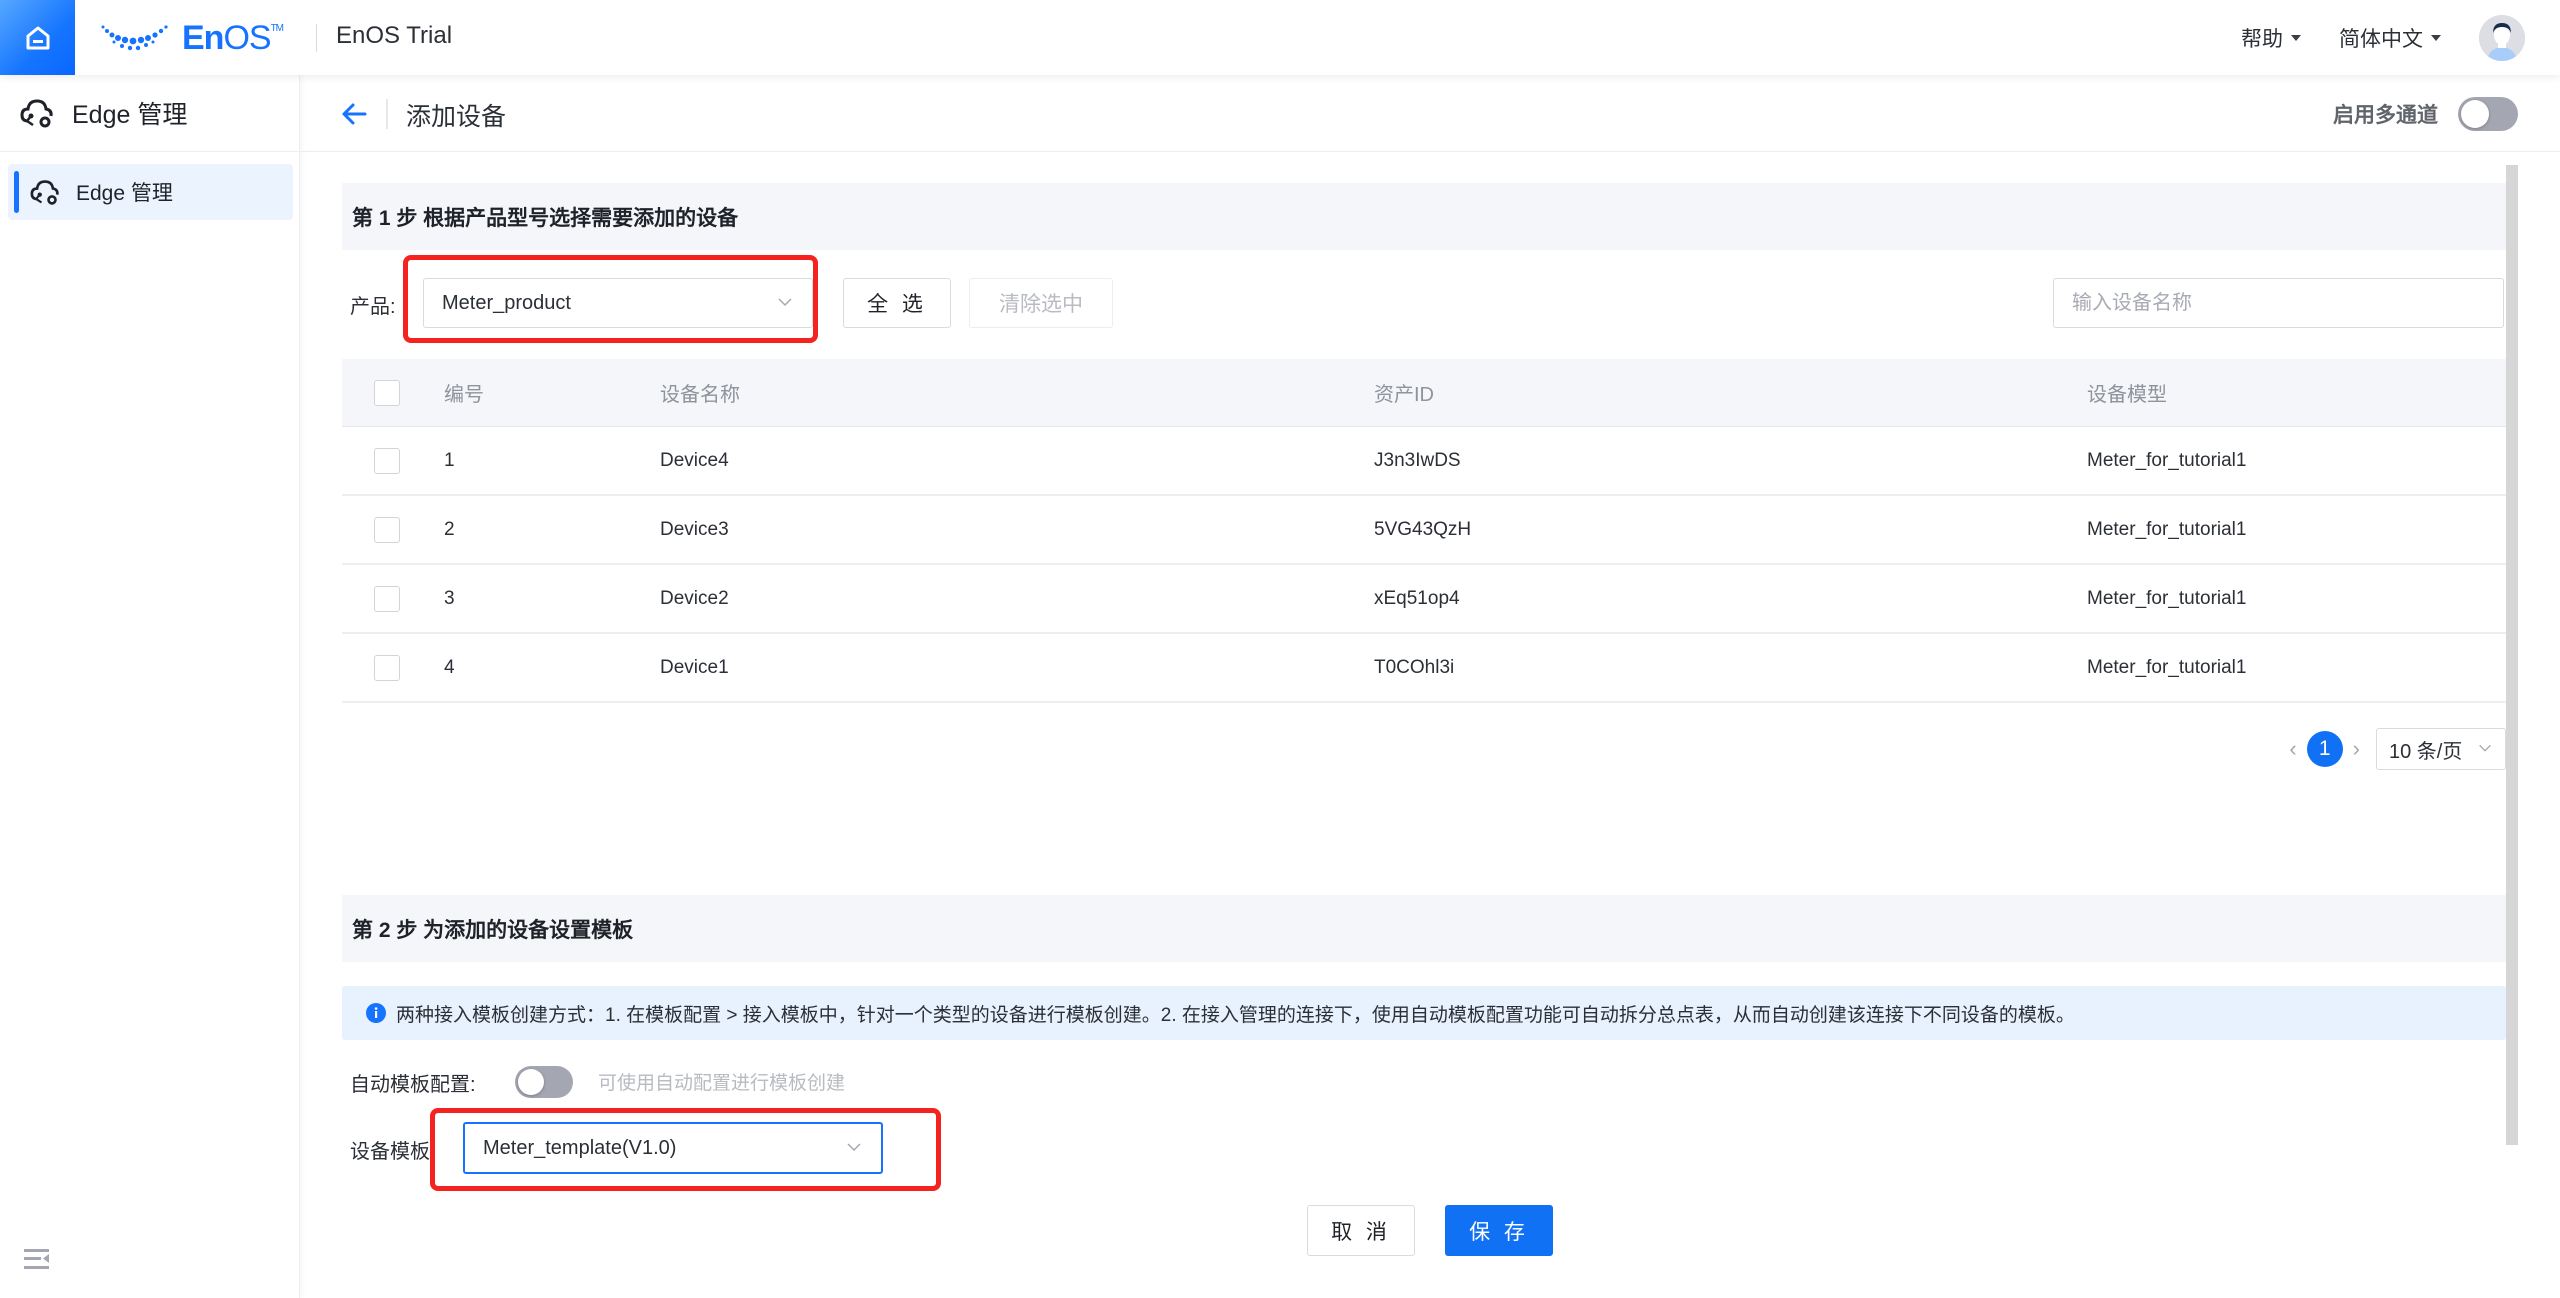 Image resolution: width=2560 pixels, height=1298 pixels. What do you see at coordinates (233, 37) in the screenshot?
I see `logo-text: EnOSTM` at bounding box center [233, 37].